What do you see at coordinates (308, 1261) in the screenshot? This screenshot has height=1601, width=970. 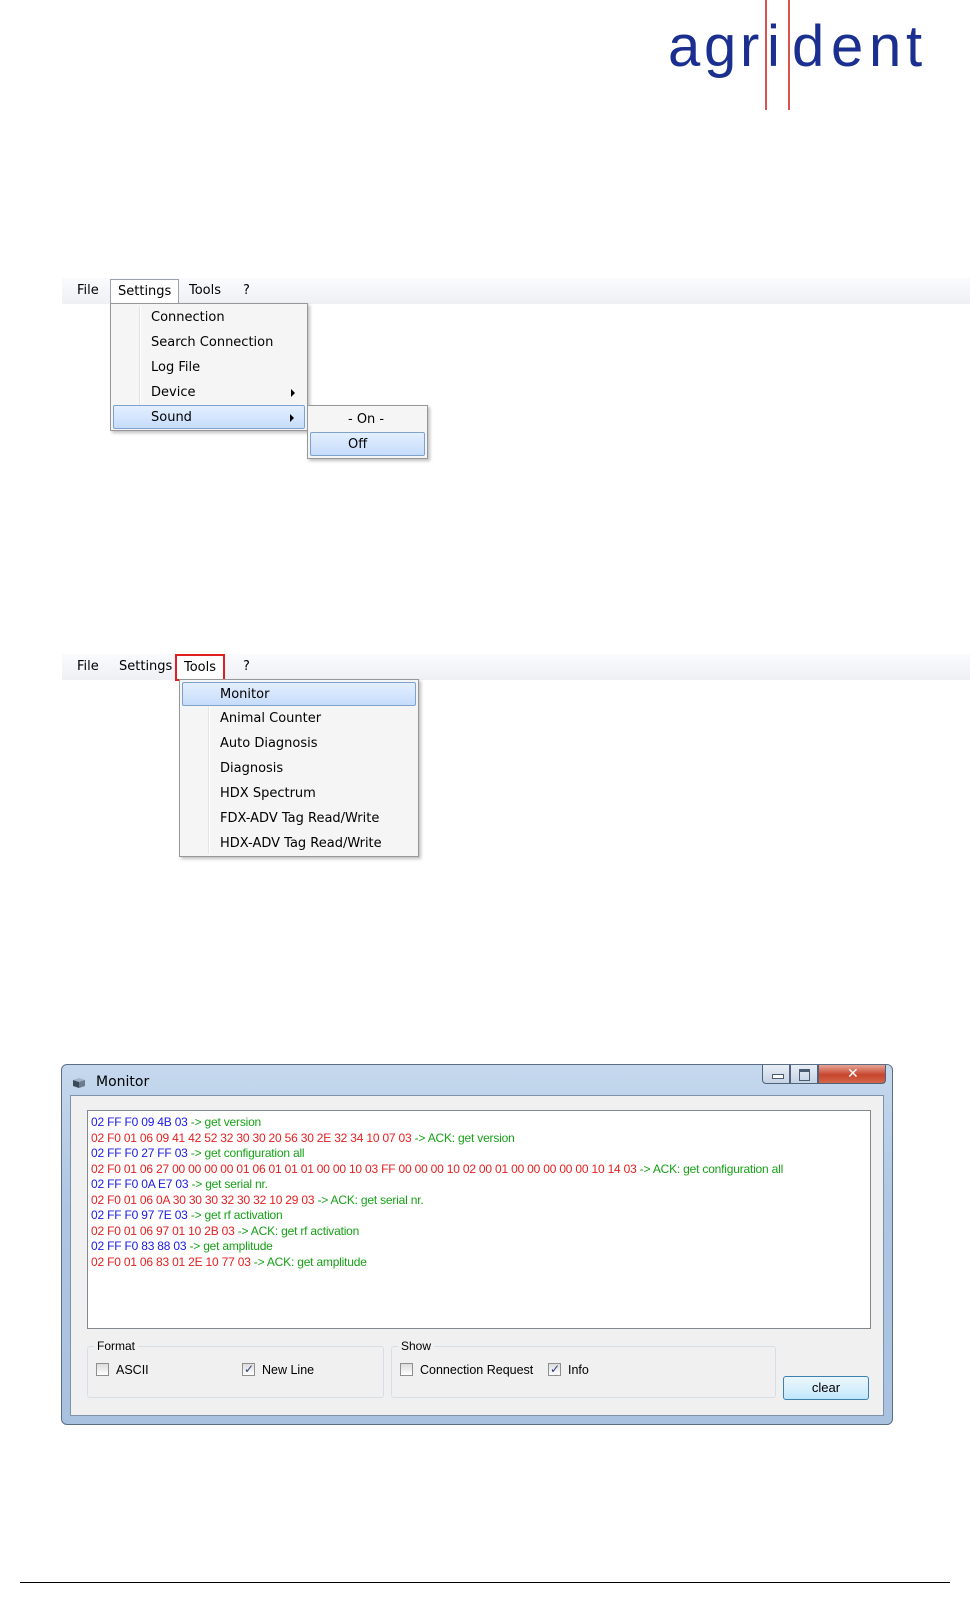 I see `log-info: -> ACK: get amplitude` at bounding box center [308, 1261].